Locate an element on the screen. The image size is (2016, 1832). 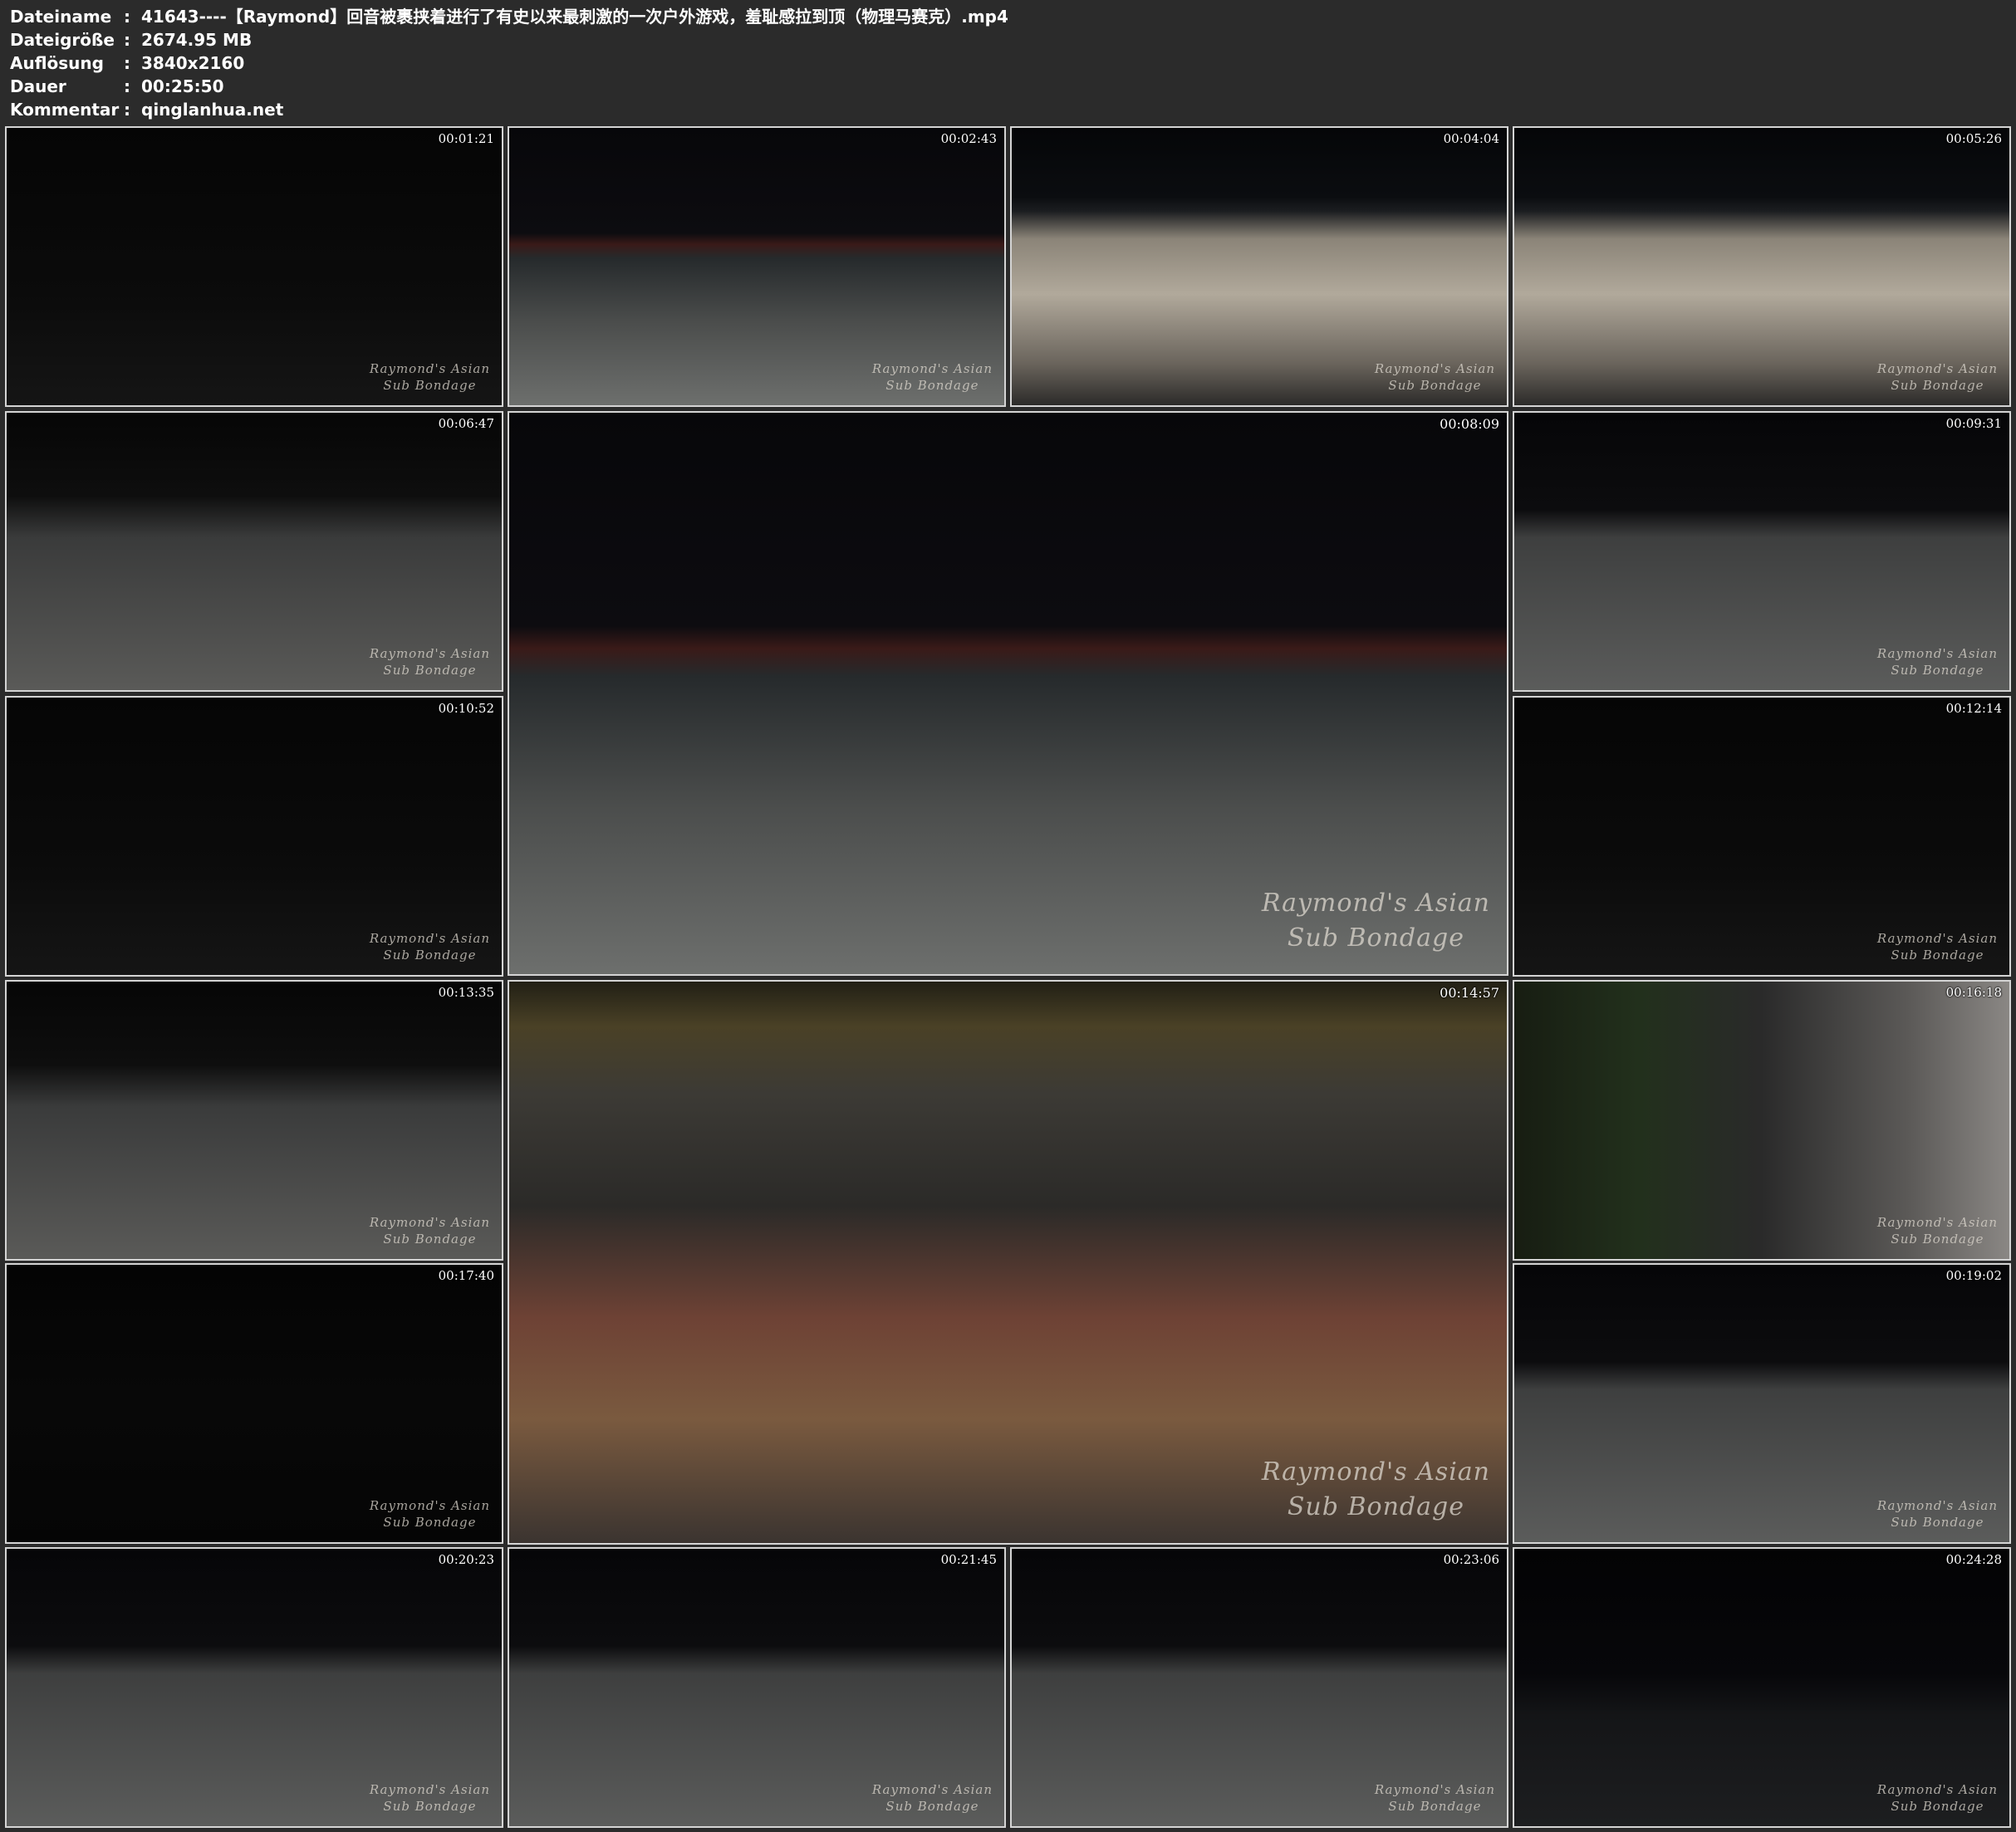
thumbnail-timestamp: 00:10:52 is located at coordinates (466, 708).